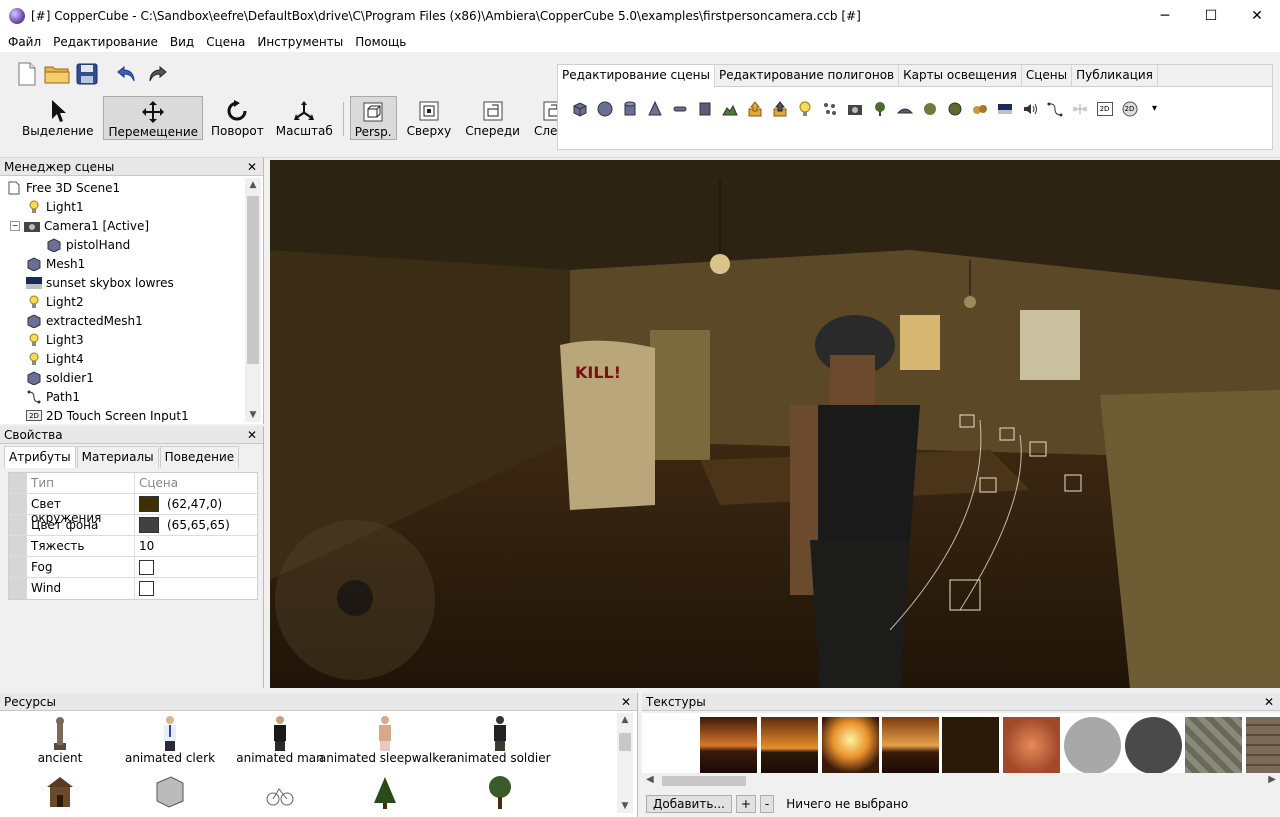 The width and height of the screenshot is (1280, 817). I want to click on menu-edit: Редактирование, so click(105, 42).